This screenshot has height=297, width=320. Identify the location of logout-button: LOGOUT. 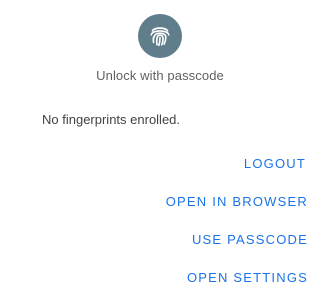
(275, 164).